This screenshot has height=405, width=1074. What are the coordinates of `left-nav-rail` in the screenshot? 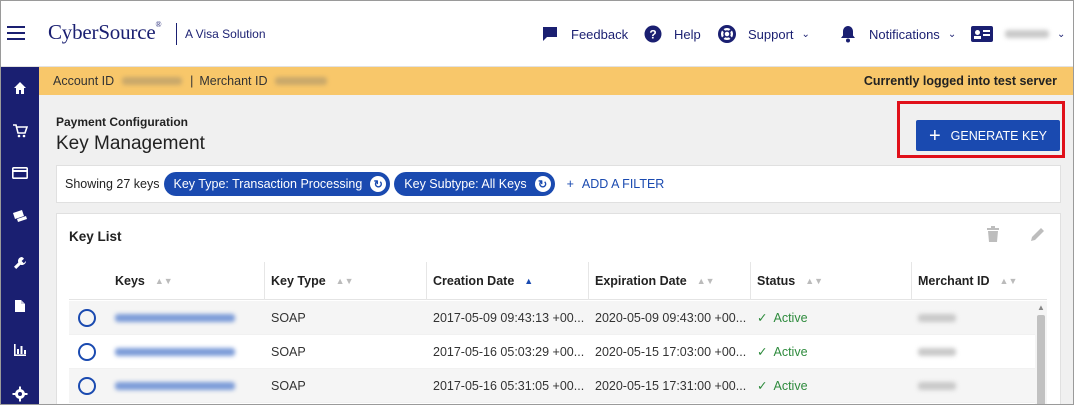 It's located at (20, 235).